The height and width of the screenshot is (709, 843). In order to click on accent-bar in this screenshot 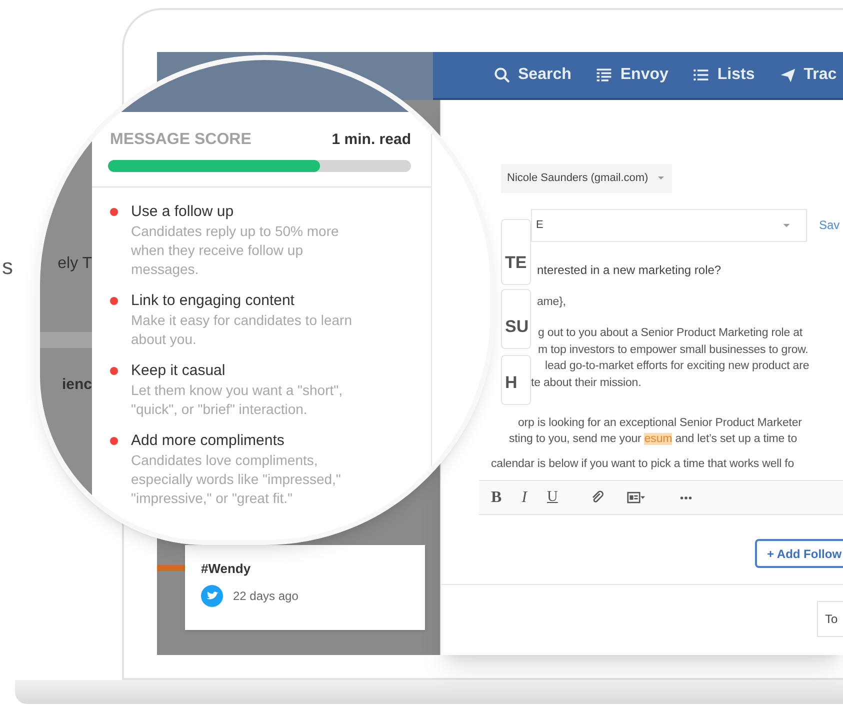, I will do `click(171, 568)`.